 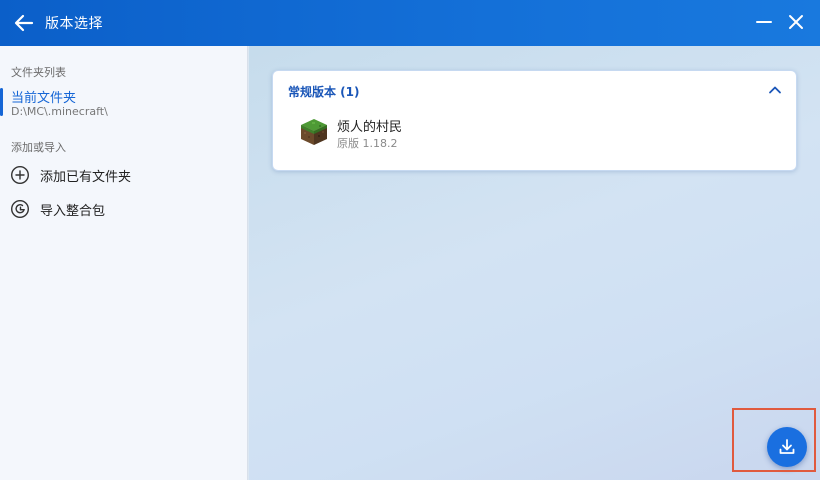 I want to click on selected-indicator, so click(x=1, y=102).